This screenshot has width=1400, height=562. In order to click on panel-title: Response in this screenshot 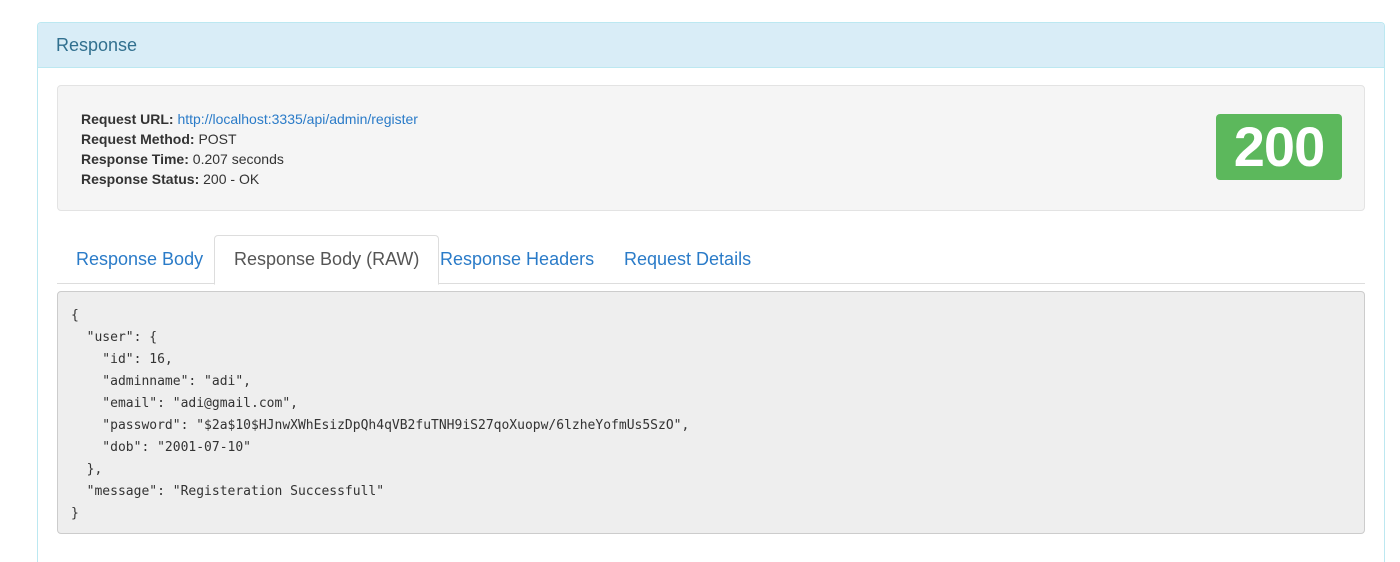, I will do `click(97, 44)`.